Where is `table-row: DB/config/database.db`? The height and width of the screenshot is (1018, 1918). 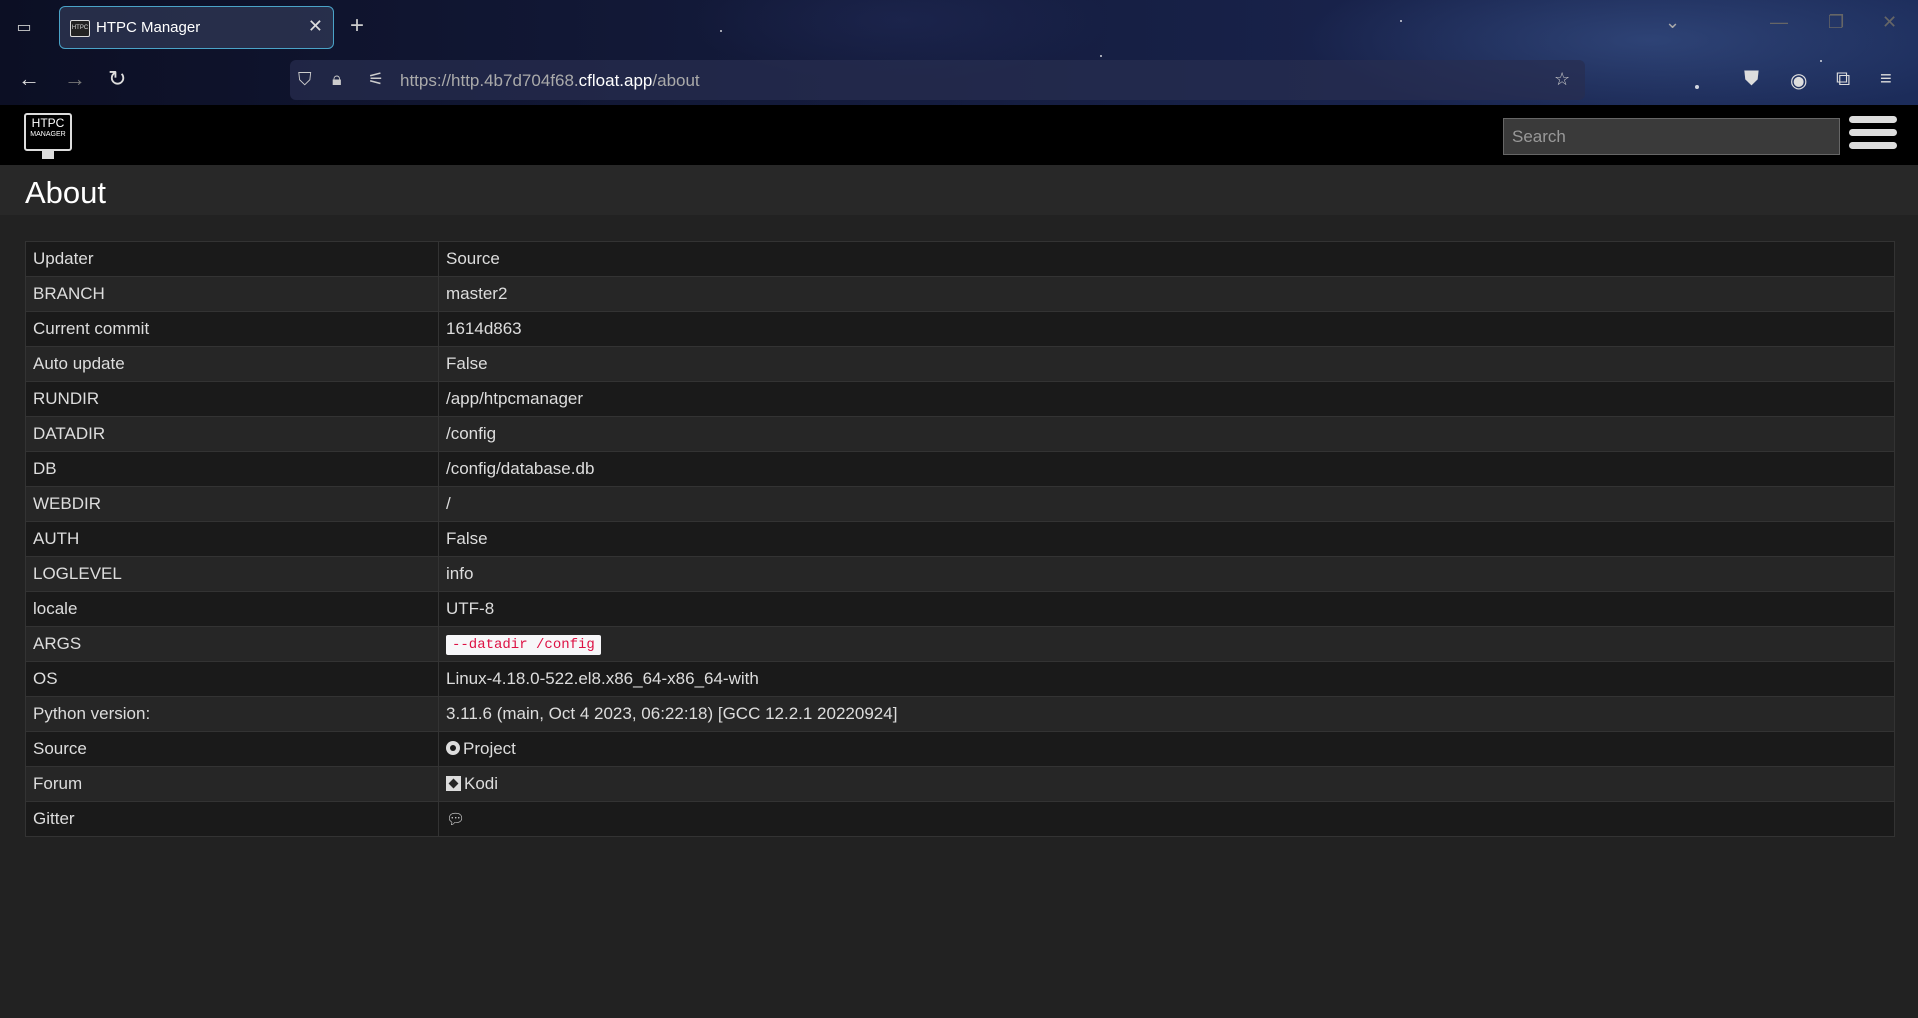 table-row: DB/config/database.db is located at coordinates (960, 469).